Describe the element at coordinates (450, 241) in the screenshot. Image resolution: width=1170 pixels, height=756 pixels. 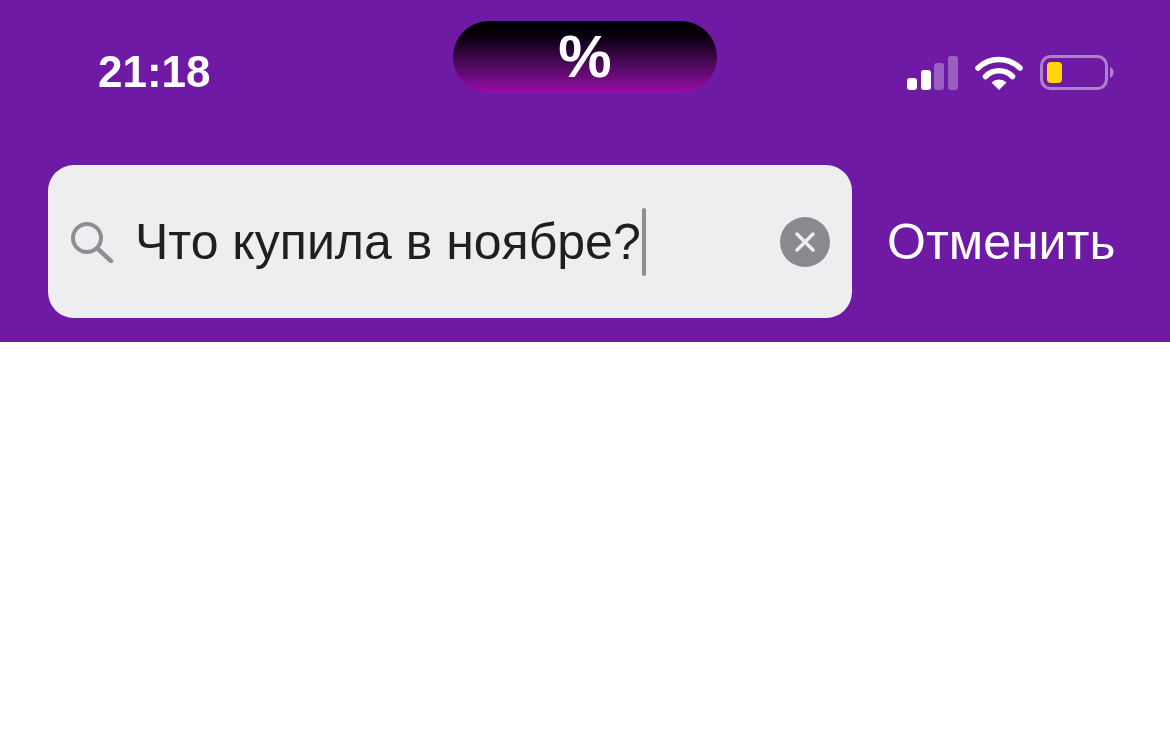
I see `search-field: Что купила в ноябре?` at that location.